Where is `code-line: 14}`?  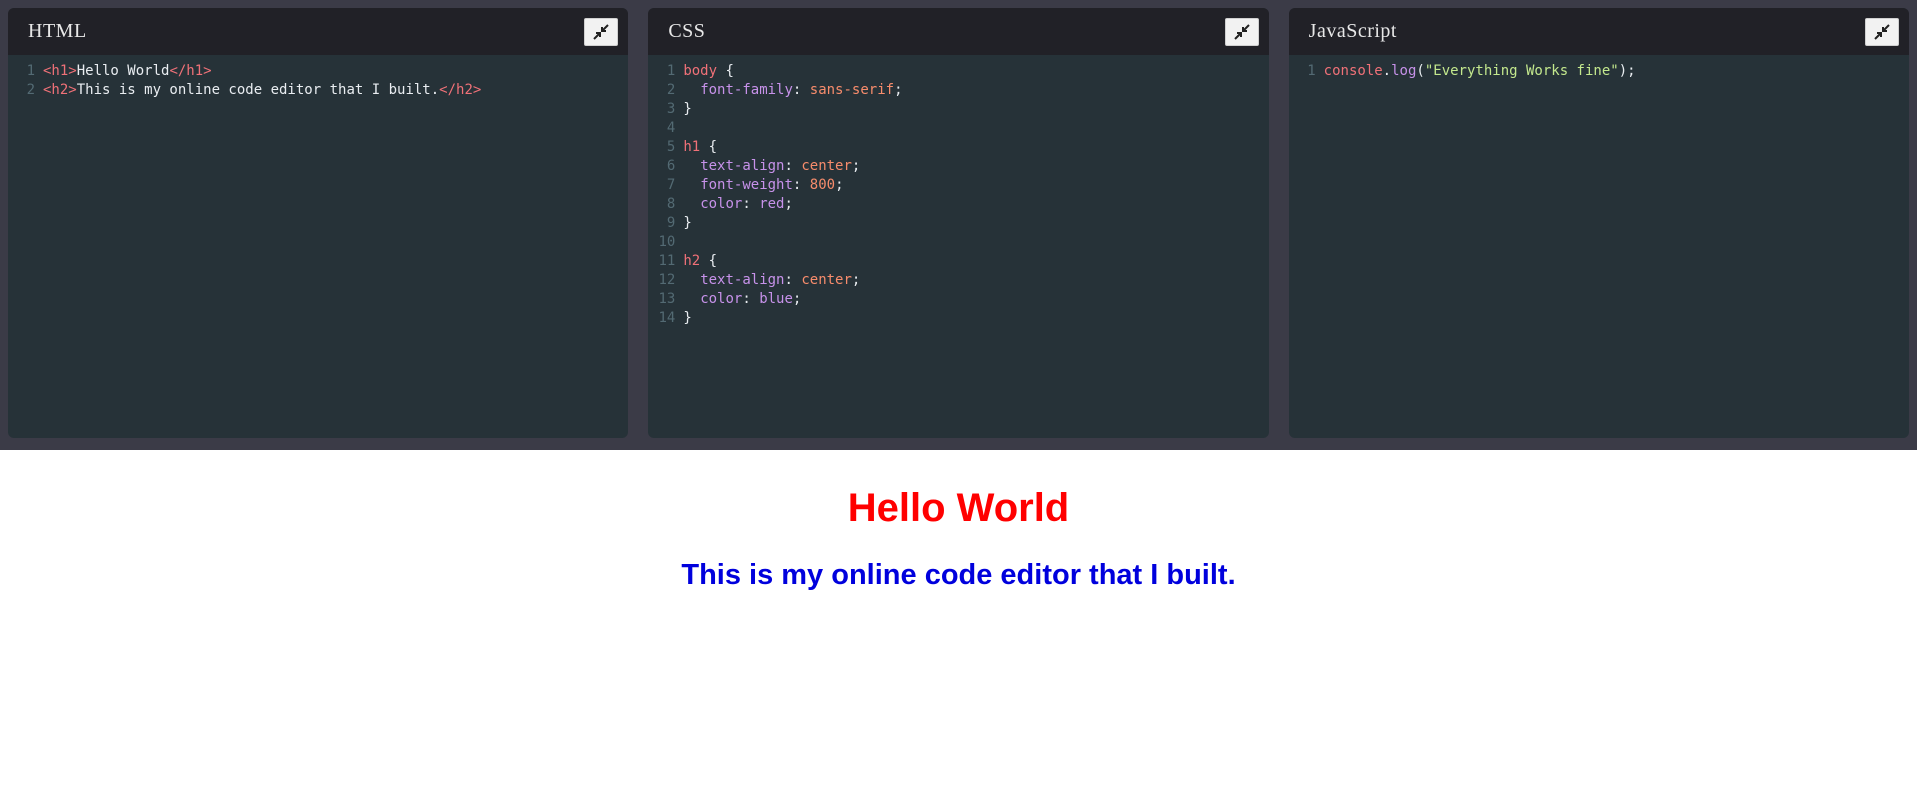
code-line: 14} is located at coordinates (958, 318).